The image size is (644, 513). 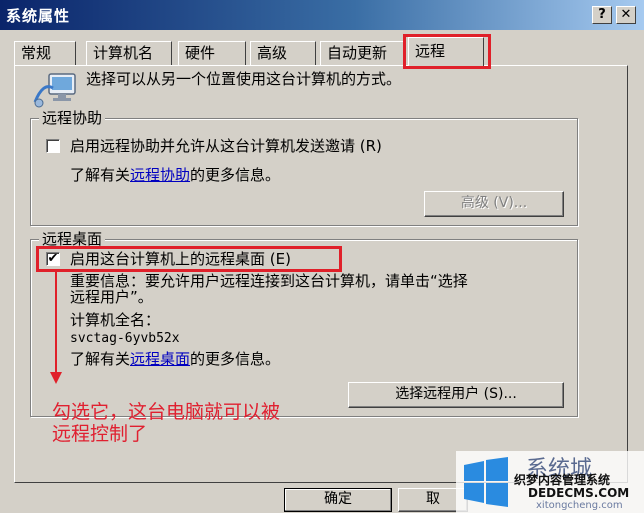 I want to click on intro-text: 选择可以从另一个位置使用这台计算机的方式。, so click(x=244, y=79).